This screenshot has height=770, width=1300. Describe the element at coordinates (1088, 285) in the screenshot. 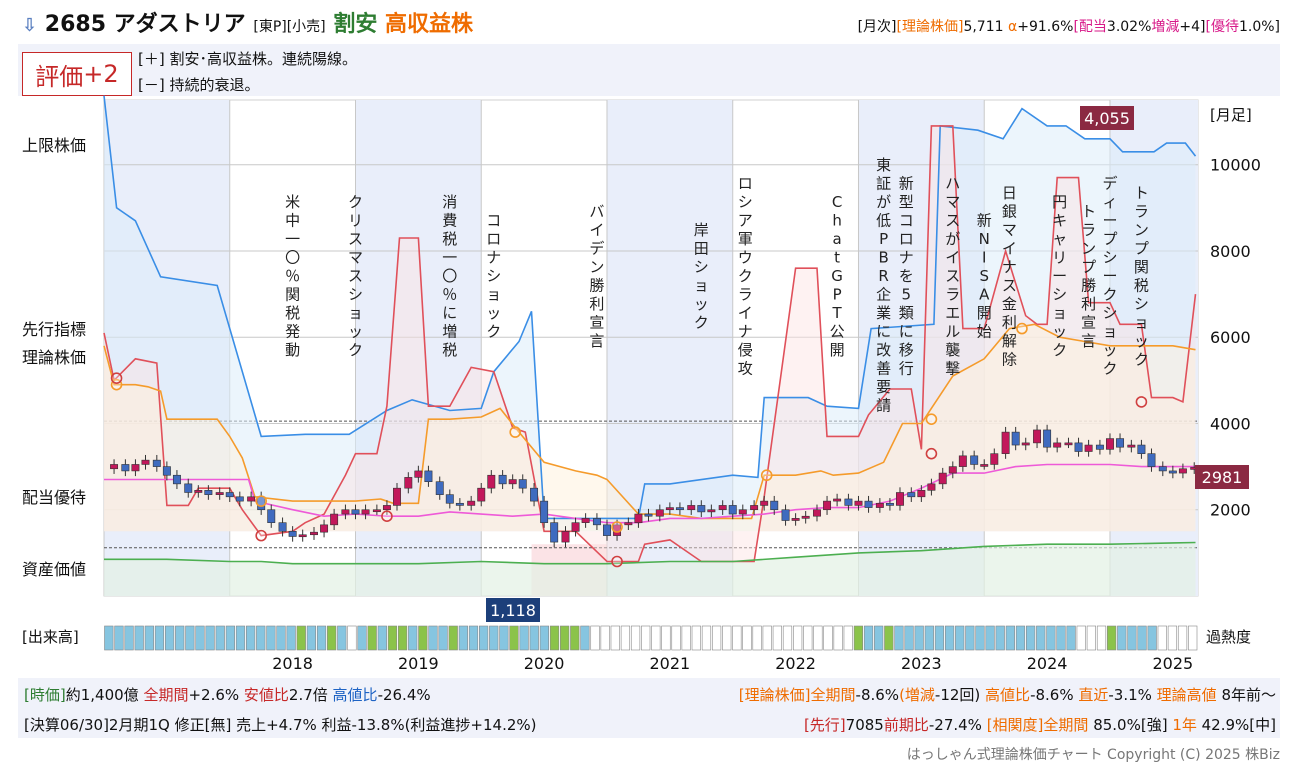

I see `annotation-14-char-4: 勝` at that location.